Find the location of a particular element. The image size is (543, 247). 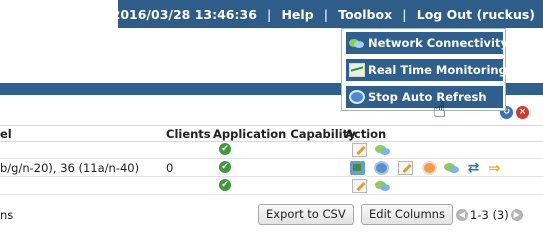

column-header-app-capability: Application Capability is located at coordinates (284, 134).